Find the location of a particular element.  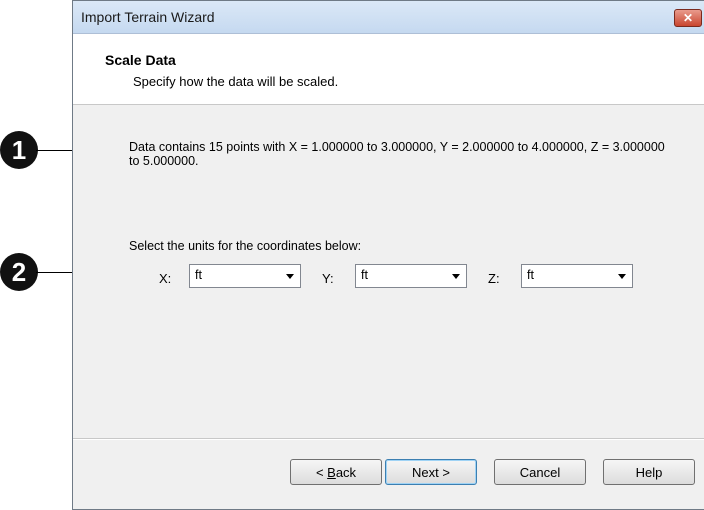

next-button: Next > is located at coordinates (431, 472).